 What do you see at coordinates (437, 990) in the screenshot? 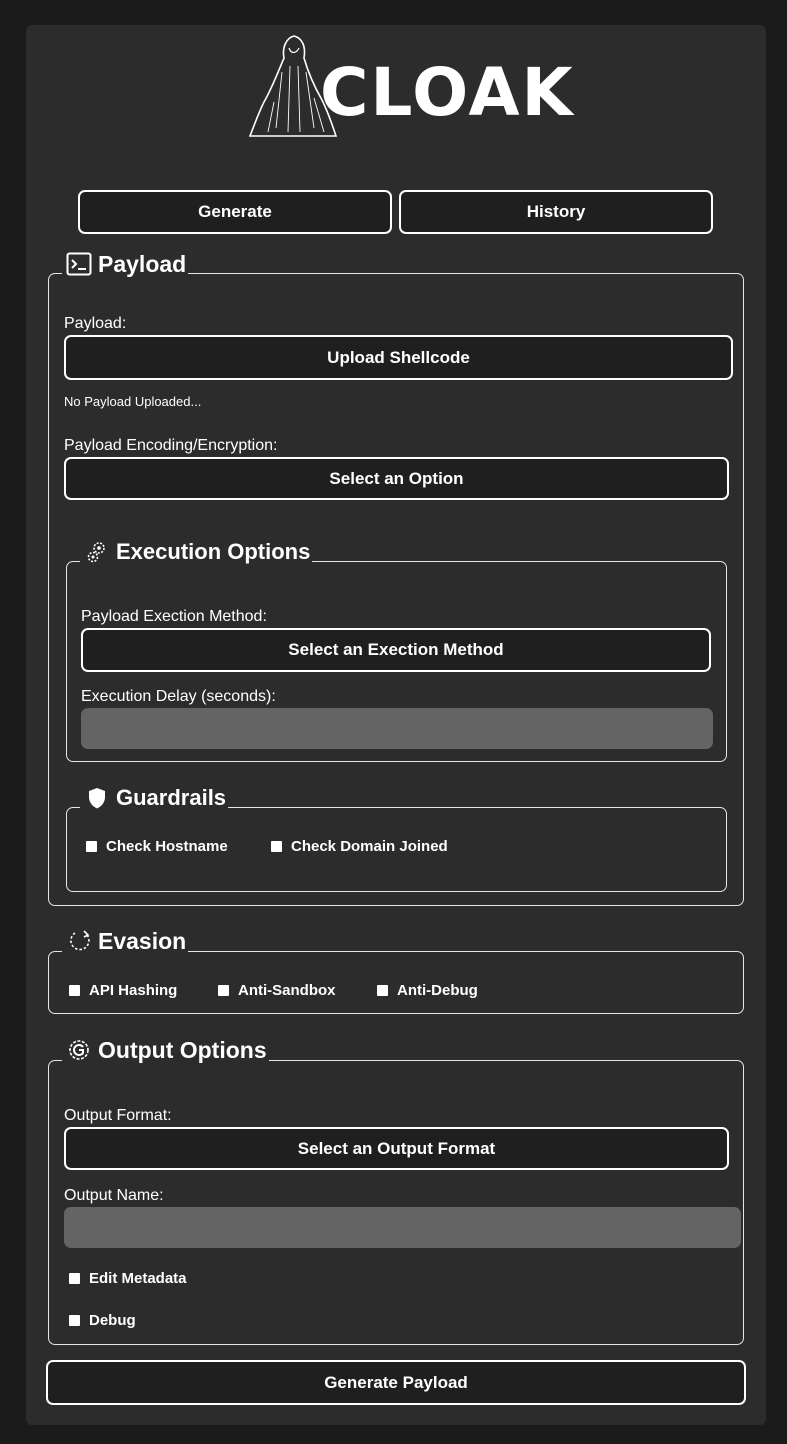
I see `anti-debug-label: Anti-Debug` at bounding box center [437, 990].